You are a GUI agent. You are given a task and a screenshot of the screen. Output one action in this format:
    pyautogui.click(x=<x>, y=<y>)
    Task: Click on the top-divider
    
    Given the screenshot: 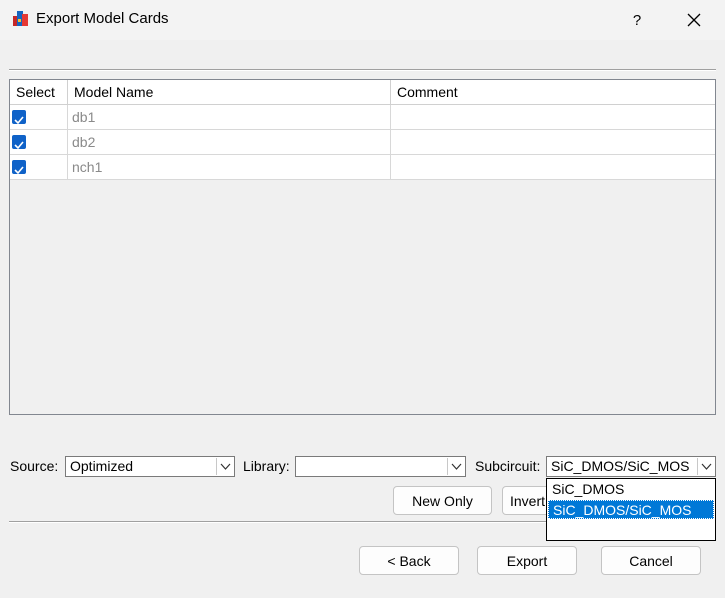 What is the action you would take?
    pyautogui.click(x=362, y=70)
    